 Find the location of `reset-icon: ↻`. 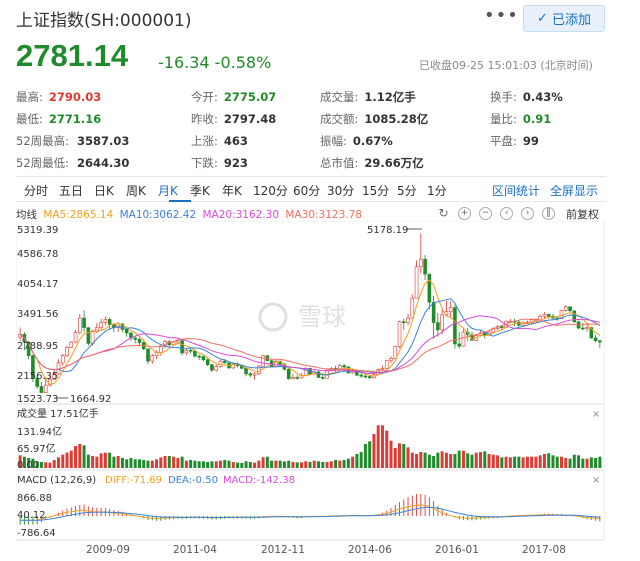

reset-icon: ↻ is located at coordinates (443, 213).